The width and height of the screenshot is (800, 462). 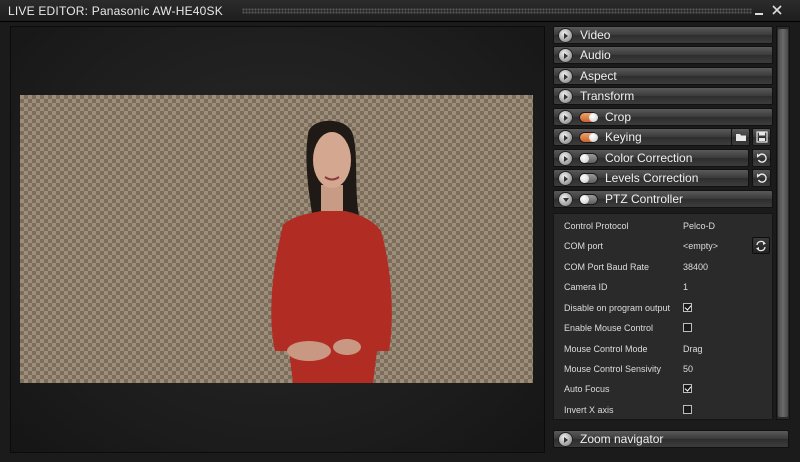 I want to click on section-aspect: Aspect, so click(x=663, y=76).